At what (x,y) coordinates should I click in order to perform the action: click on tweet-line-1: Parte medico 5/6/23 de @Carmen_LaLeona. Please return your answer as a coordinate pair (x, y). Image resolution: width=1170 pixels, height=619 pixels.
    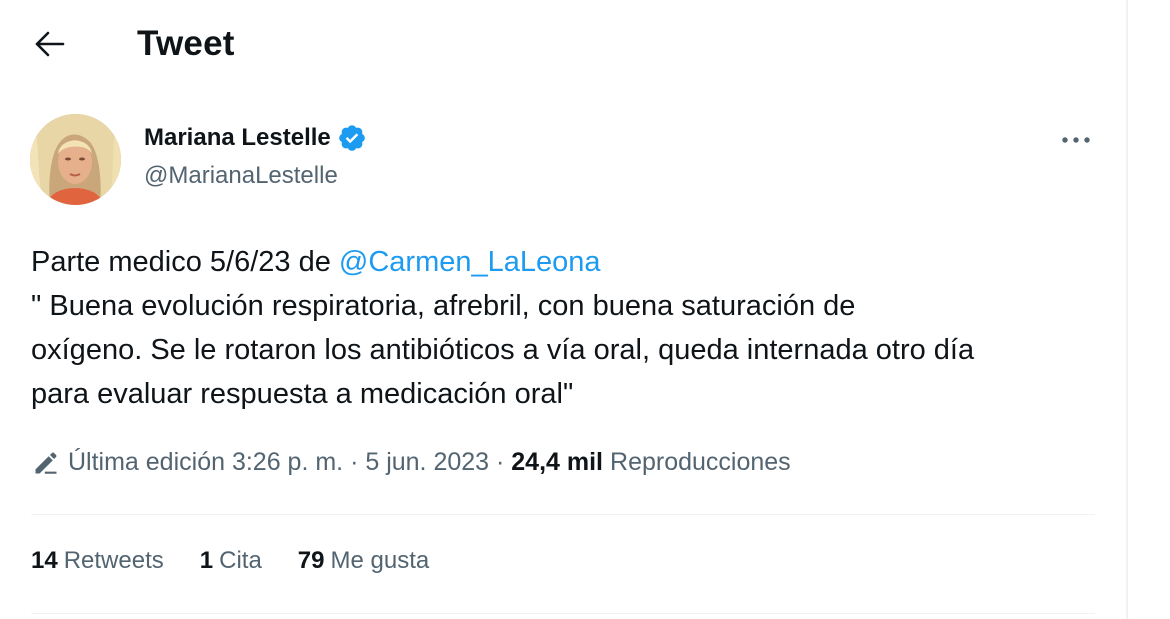
    Looking at the image, I should click on (566, 262).